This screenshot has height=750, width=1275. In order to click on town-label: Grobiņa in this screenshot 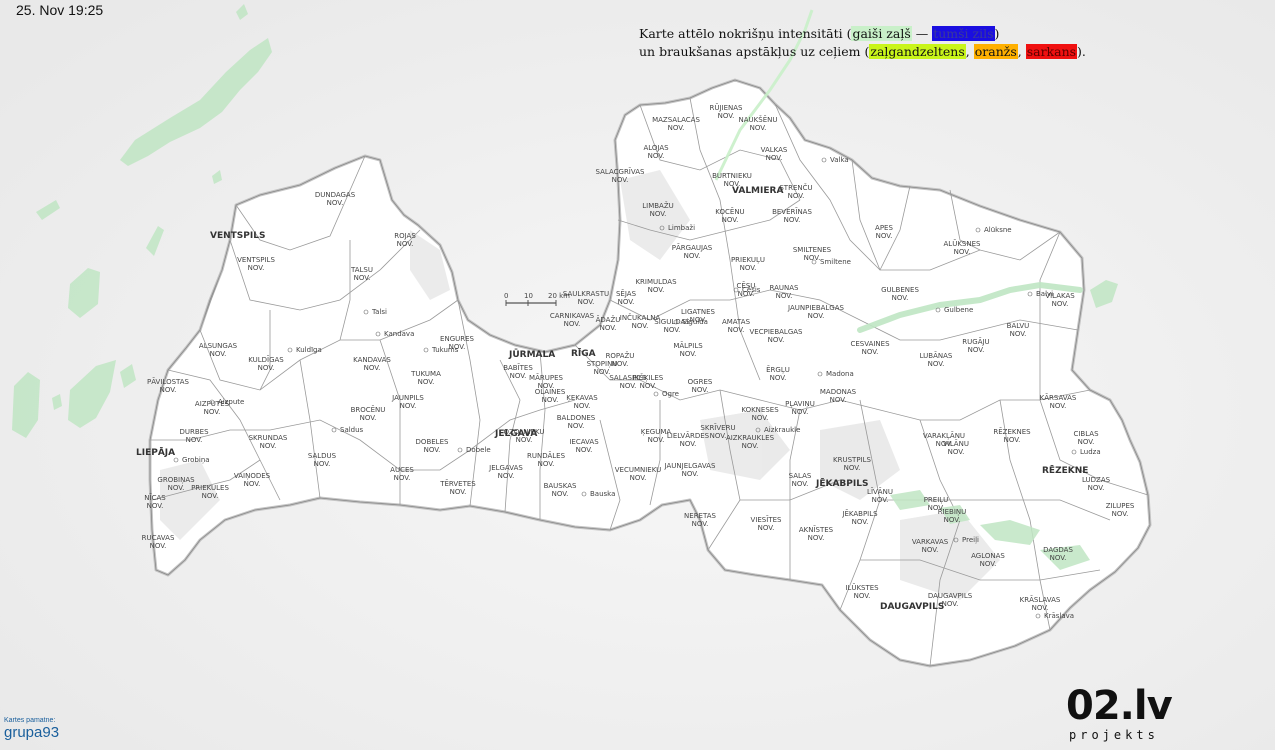, I will do `click(196, 460)`.